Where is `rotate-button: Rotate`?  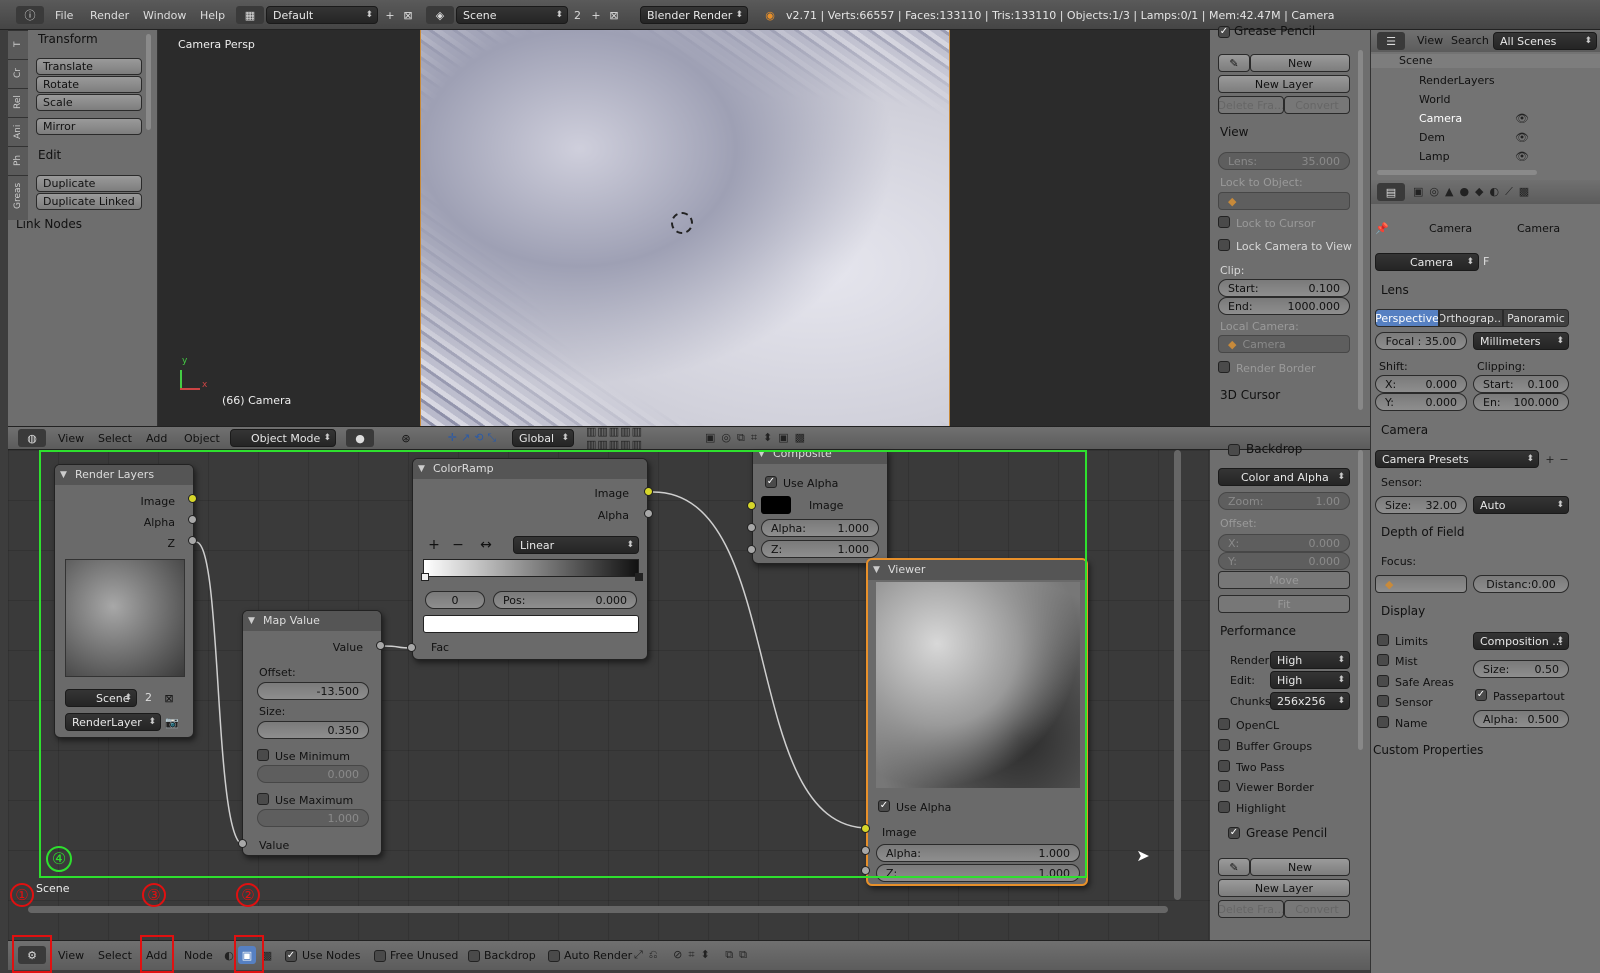 rotate-button: Rotate is located at coordinates (89, 84).